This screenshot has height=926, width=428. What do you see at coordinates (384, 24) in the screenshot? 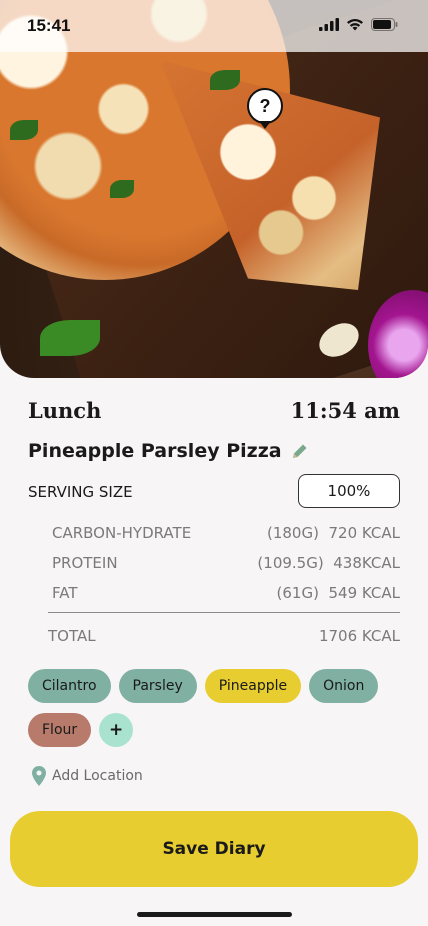
I see `battery-icon` at bounding box center [384, 24].